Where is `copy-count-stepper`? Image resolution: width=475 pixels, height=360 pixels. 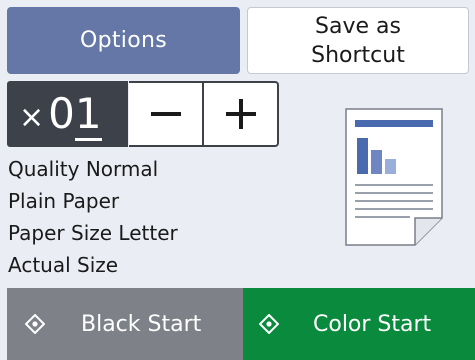
copy-count-stepper is located at coordinates (204, 114).